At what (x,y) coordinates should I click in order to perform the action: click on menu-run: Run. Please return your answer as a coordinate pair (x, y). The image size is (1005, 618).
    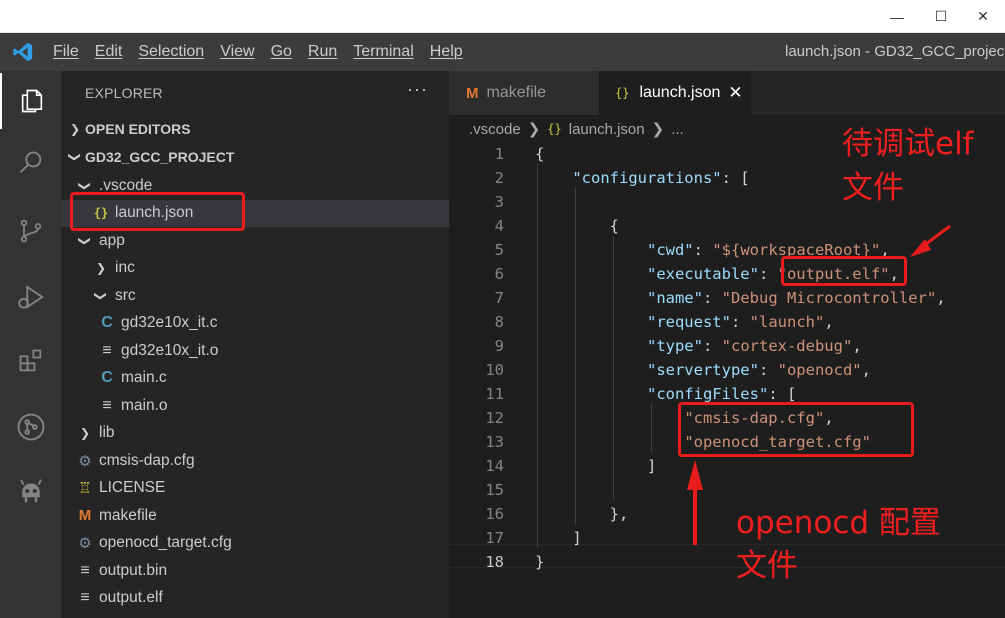
    Looking at the image, I should click on (322, 52).